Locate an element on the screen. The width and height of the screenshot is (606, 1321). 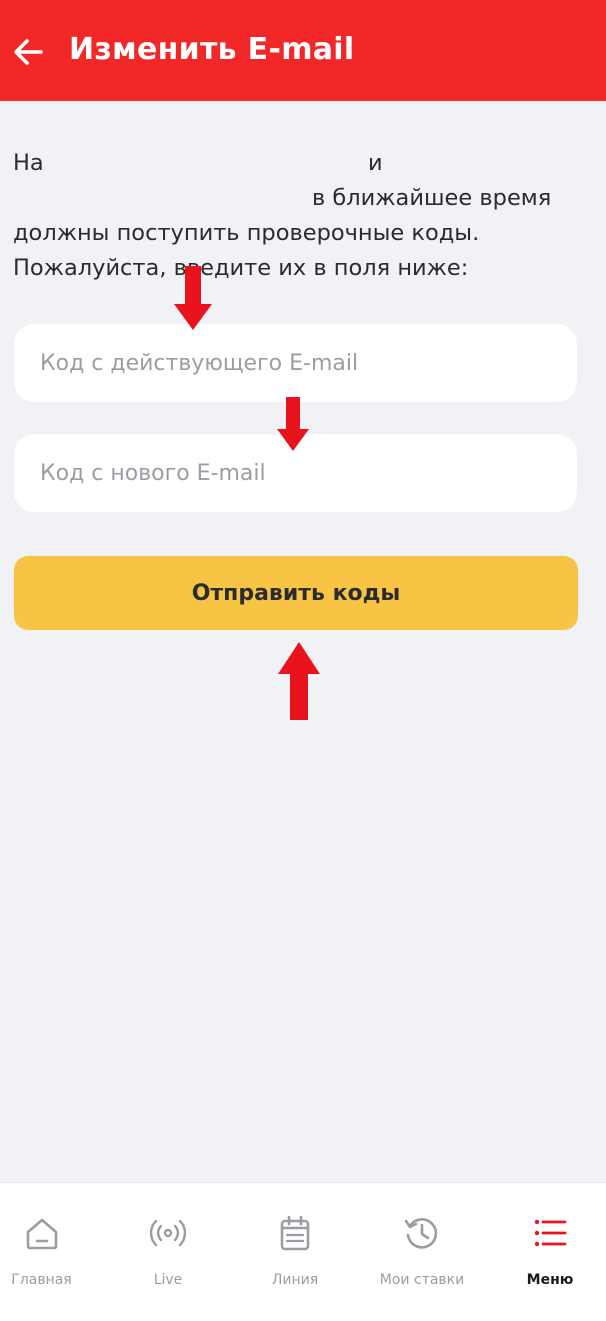
back-button is located at coordinates (28, 52).